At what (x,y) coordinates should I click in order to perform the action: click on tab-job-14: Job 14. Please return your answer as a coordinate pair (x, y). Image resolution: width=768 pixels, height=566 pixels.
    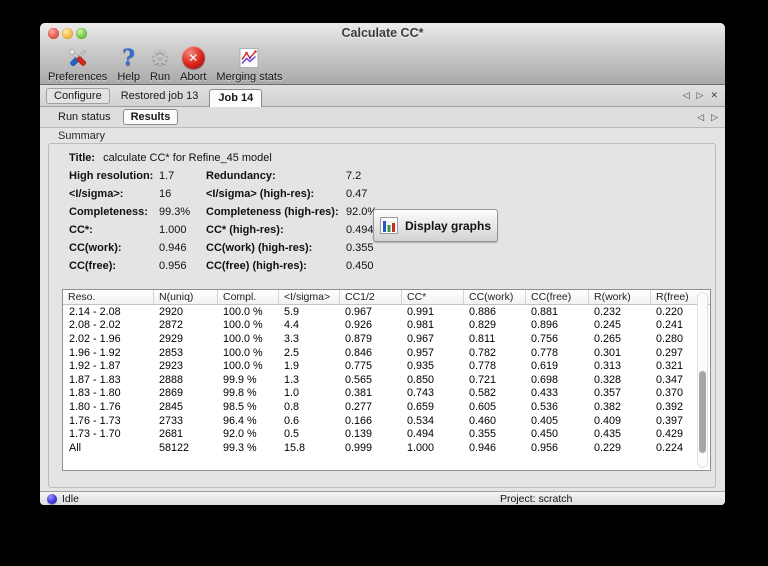
    Looking at the image, I should click on (236, 98).